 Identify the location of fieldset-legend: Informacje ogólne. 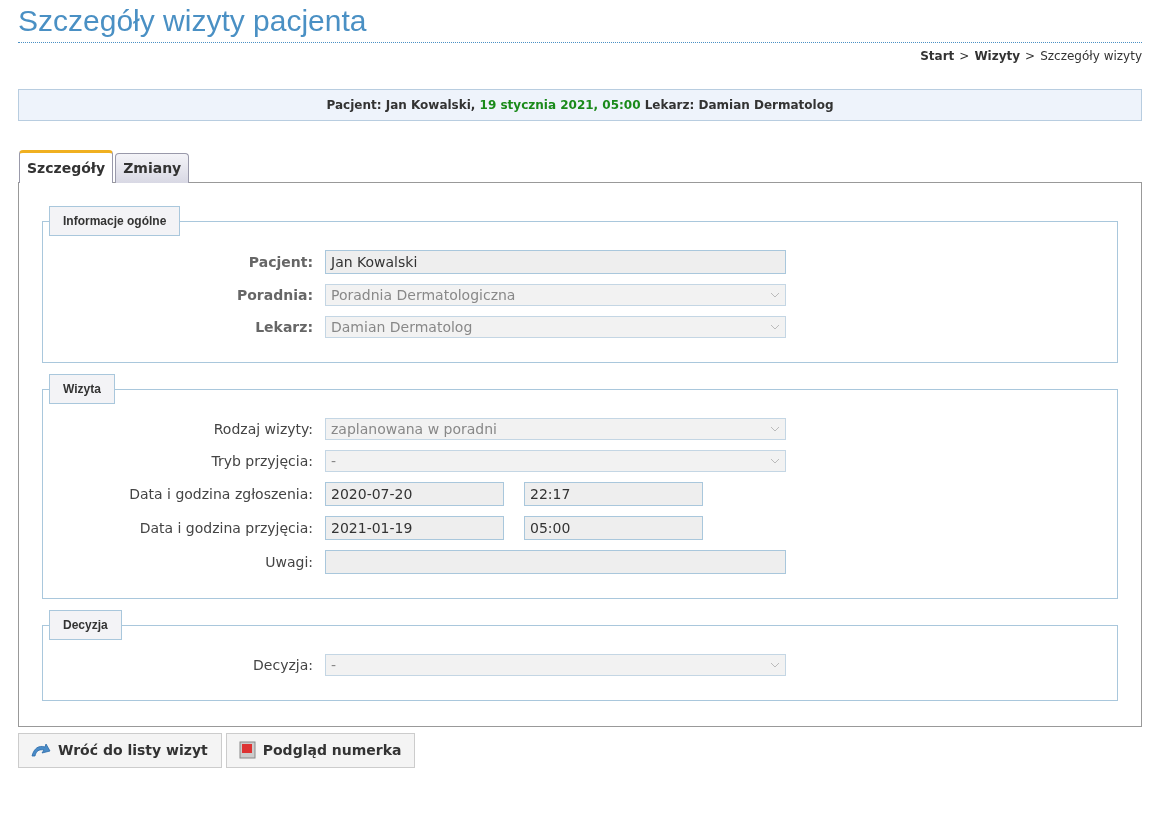
(115, 221).